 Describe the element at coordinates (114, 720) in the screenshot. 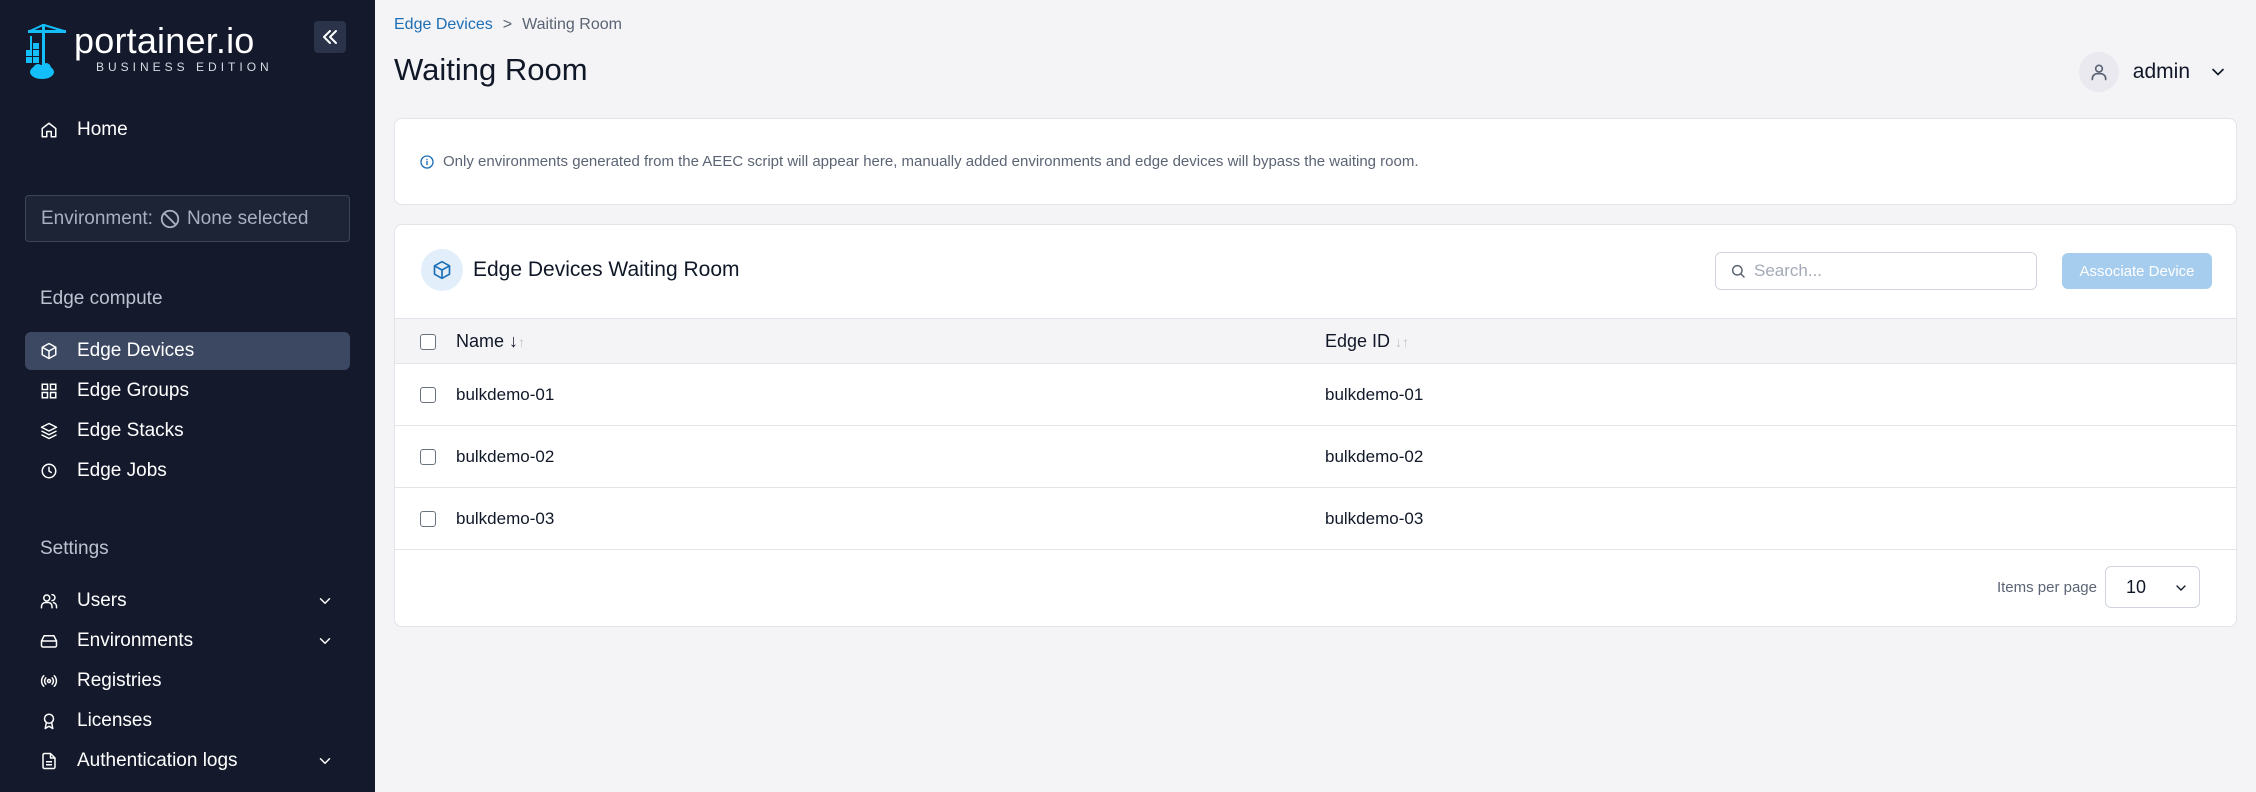

I see `sidebar-item-label: Licenses` at that location.